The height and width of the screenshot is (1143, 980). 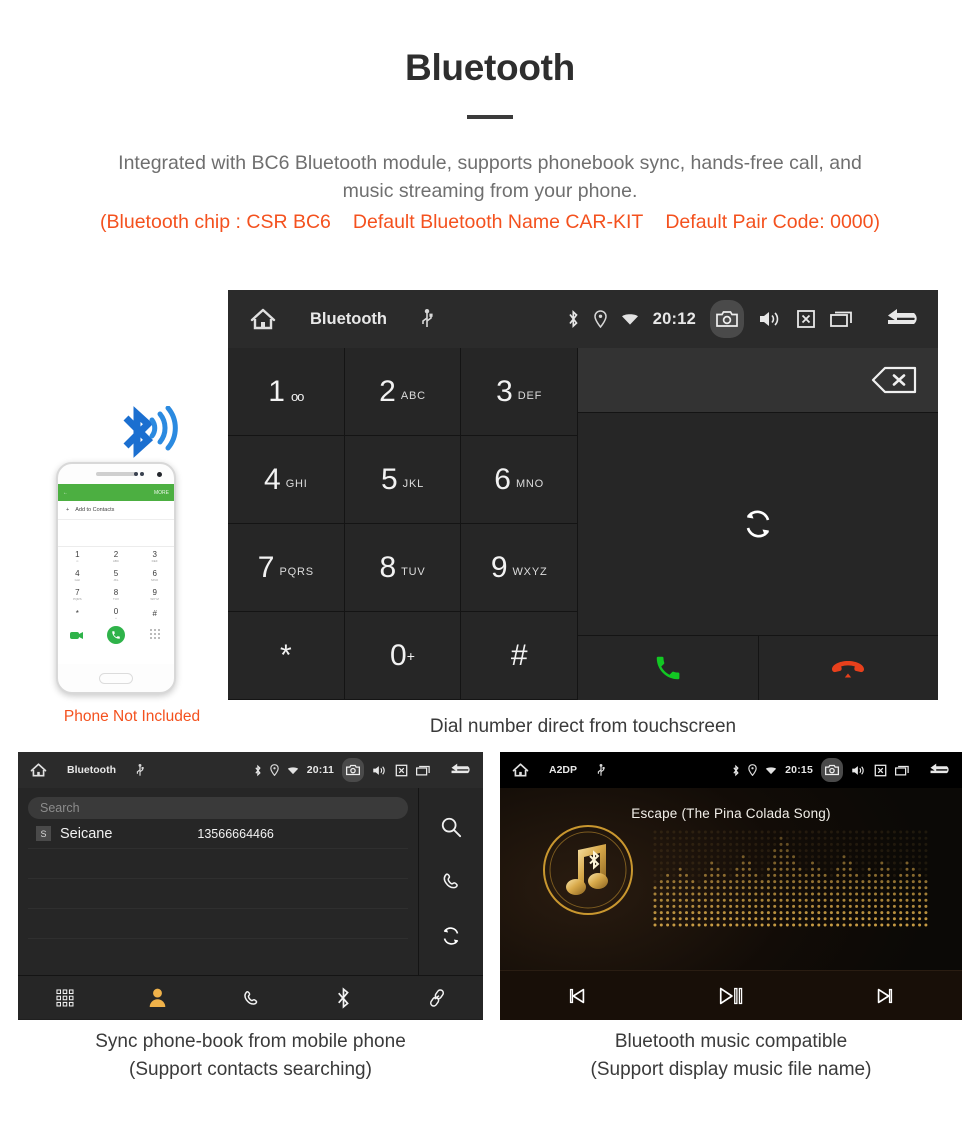 I want to click on dial-key-6: 6 MNO, so click(x=519, y=480).